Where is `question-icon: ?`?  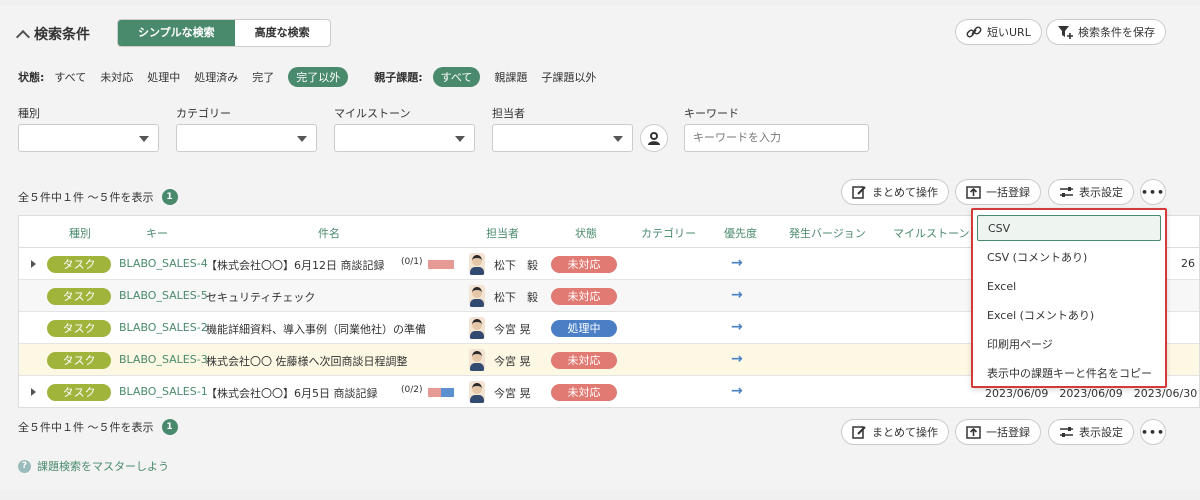
question-icon: ? is located at coordinates (24, 466).